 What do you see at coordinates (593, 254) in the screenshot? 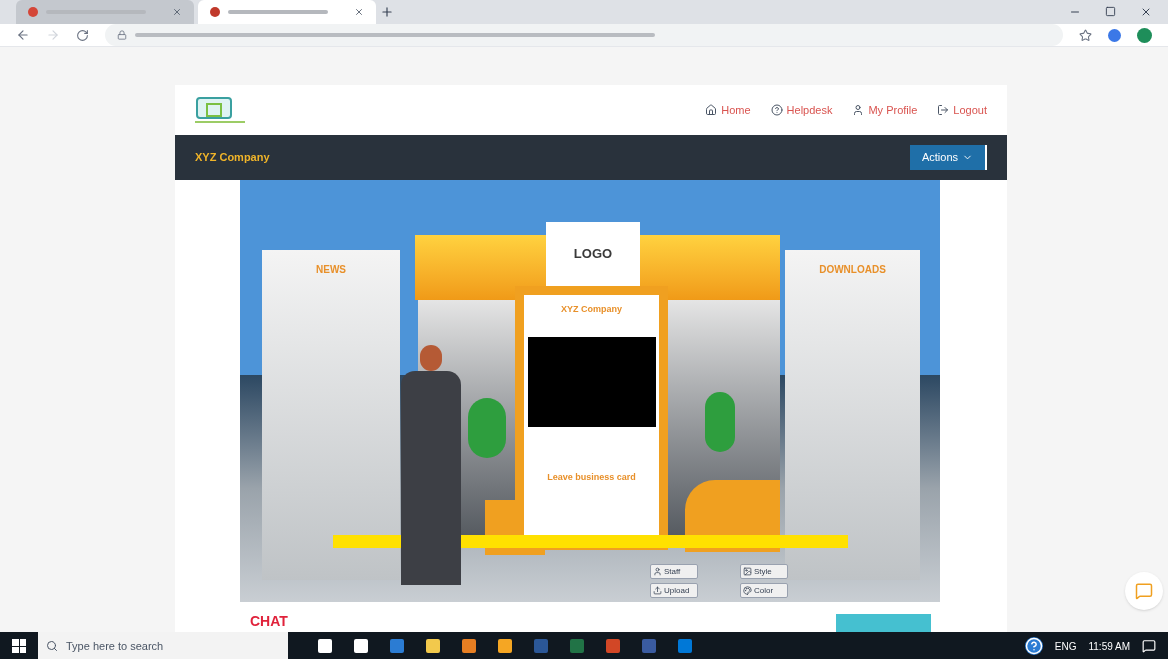
I see `logo-plate: LOGO` at bounding box center [593, 254].